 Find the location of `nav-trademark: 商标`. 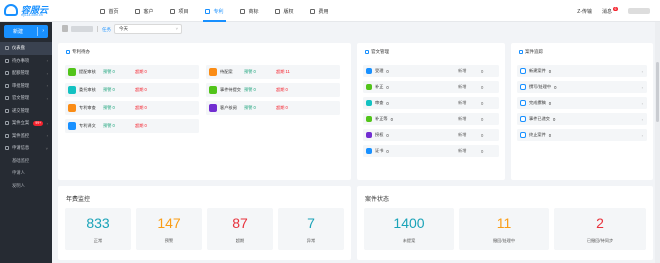

nav-trademark: 商标 is located at coordinates (249, 11).